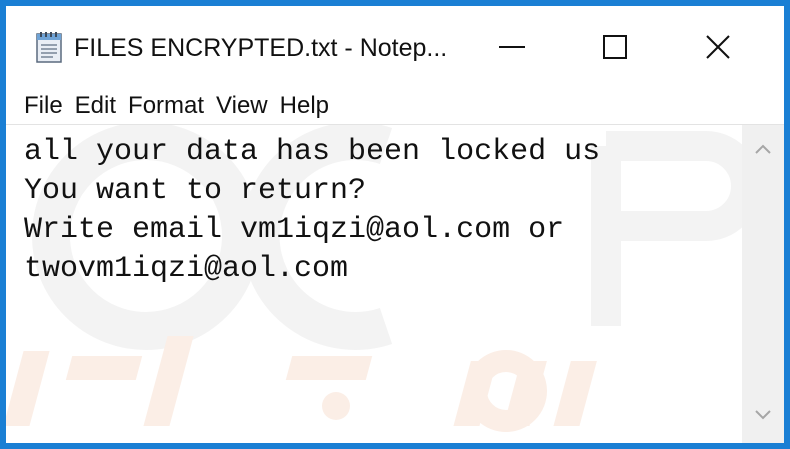 The width and height of the screenshot is (790, 449). What do you see at coordinates (195, 191) in the screenshot?
I see `editor-line: You want to return?` at bounding box center [195, 191].